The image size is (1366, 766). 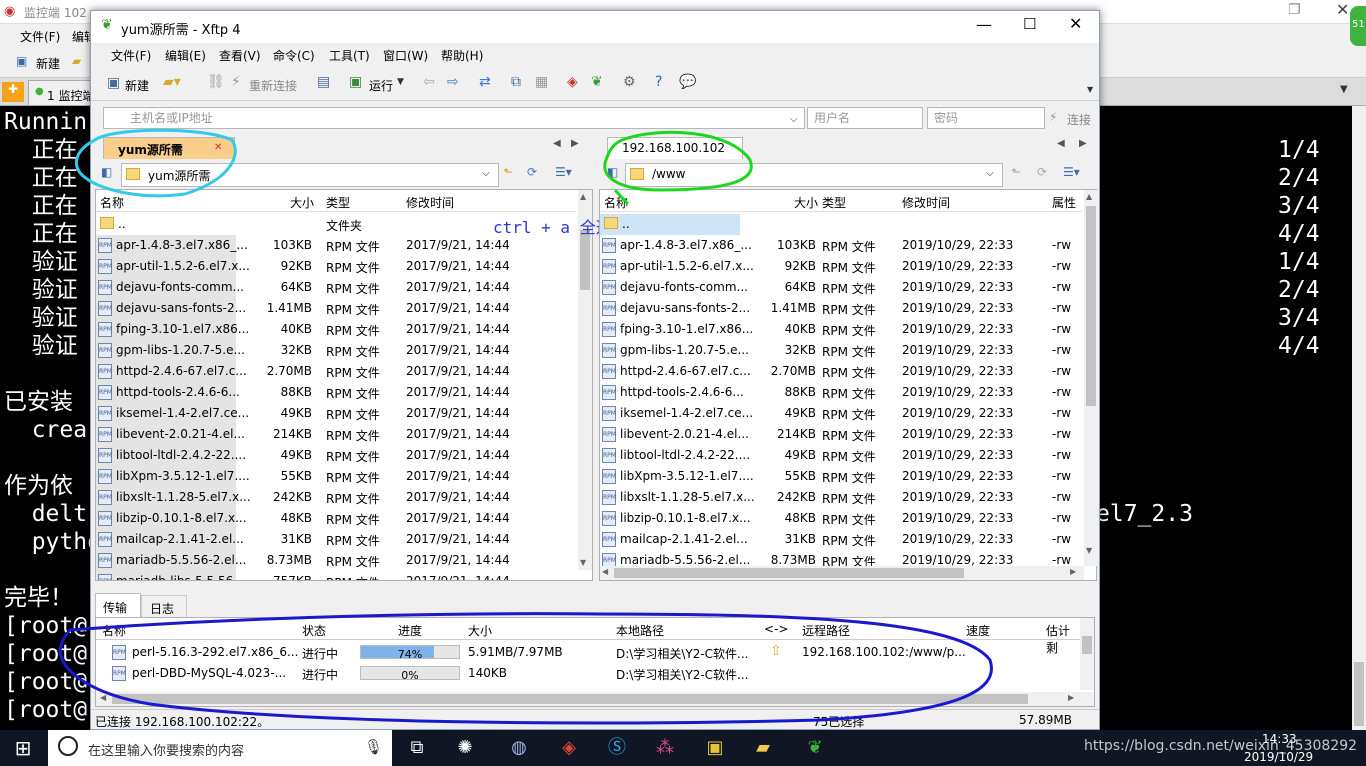 I want to click on parent-row: .., so click(x=841, y=224).